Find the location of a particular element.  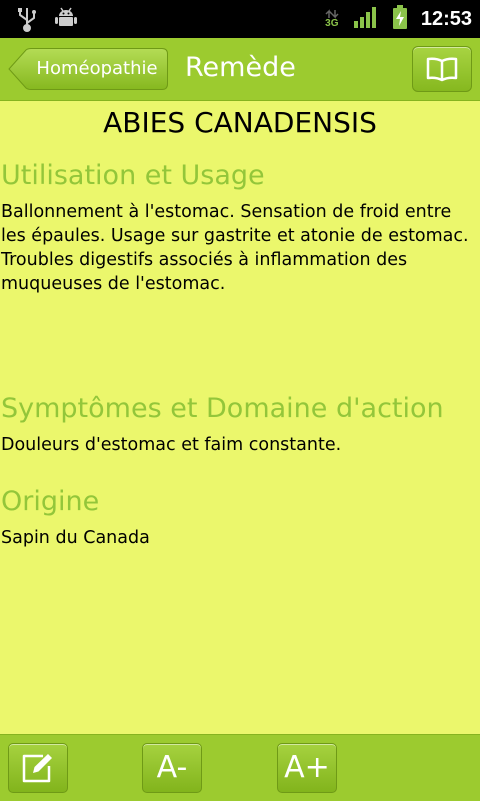

usb-icon is located at coordinates (27, 21).